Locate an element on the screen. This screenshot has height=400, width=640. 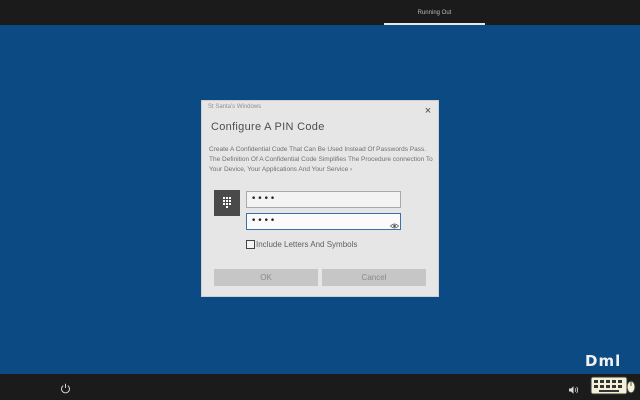
tab-running-out: Running Out is located at coordinates (434, 12).